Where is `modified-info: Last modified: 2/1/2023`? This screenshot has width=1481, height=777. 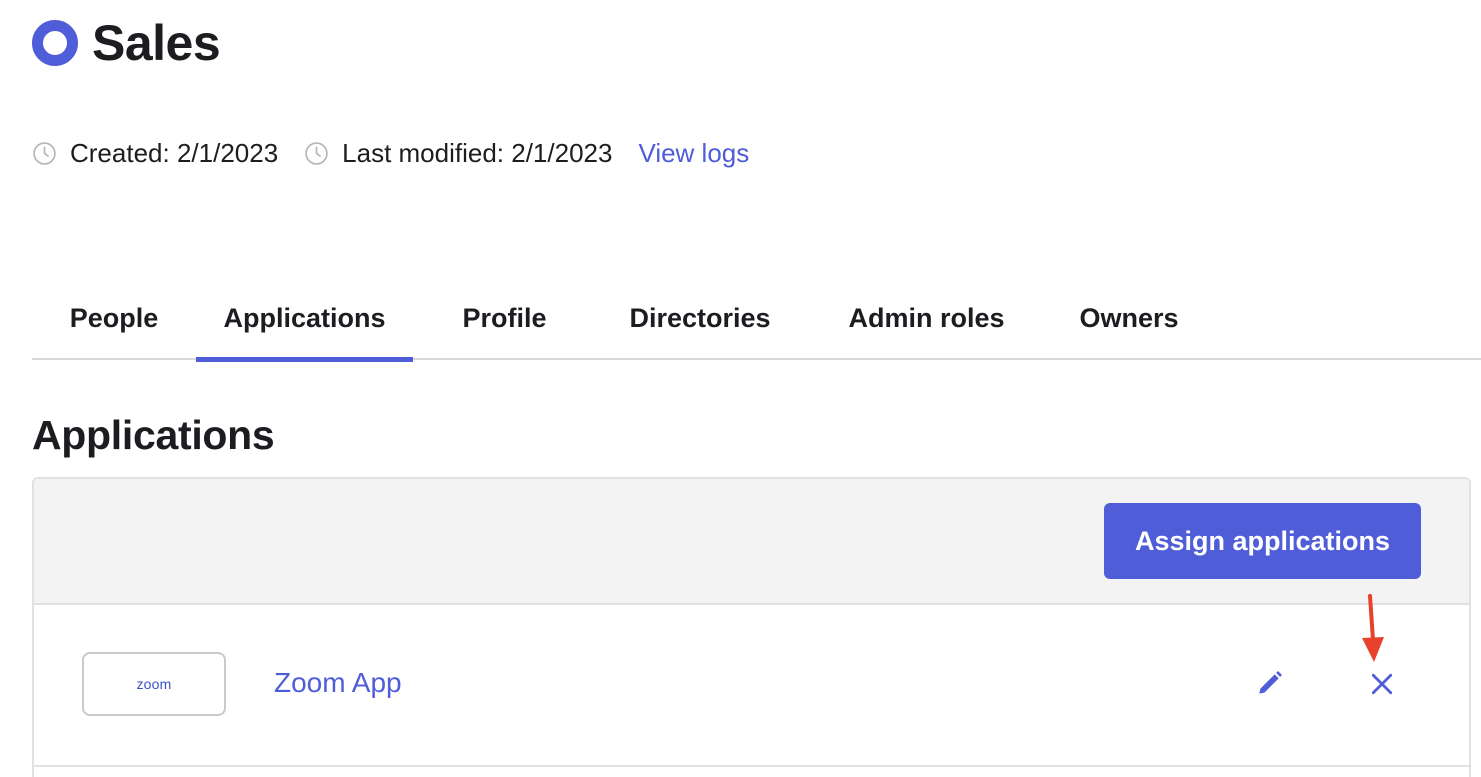 modified-info: Last modified: 2/1/2023 is located at coordinates (458, 153).